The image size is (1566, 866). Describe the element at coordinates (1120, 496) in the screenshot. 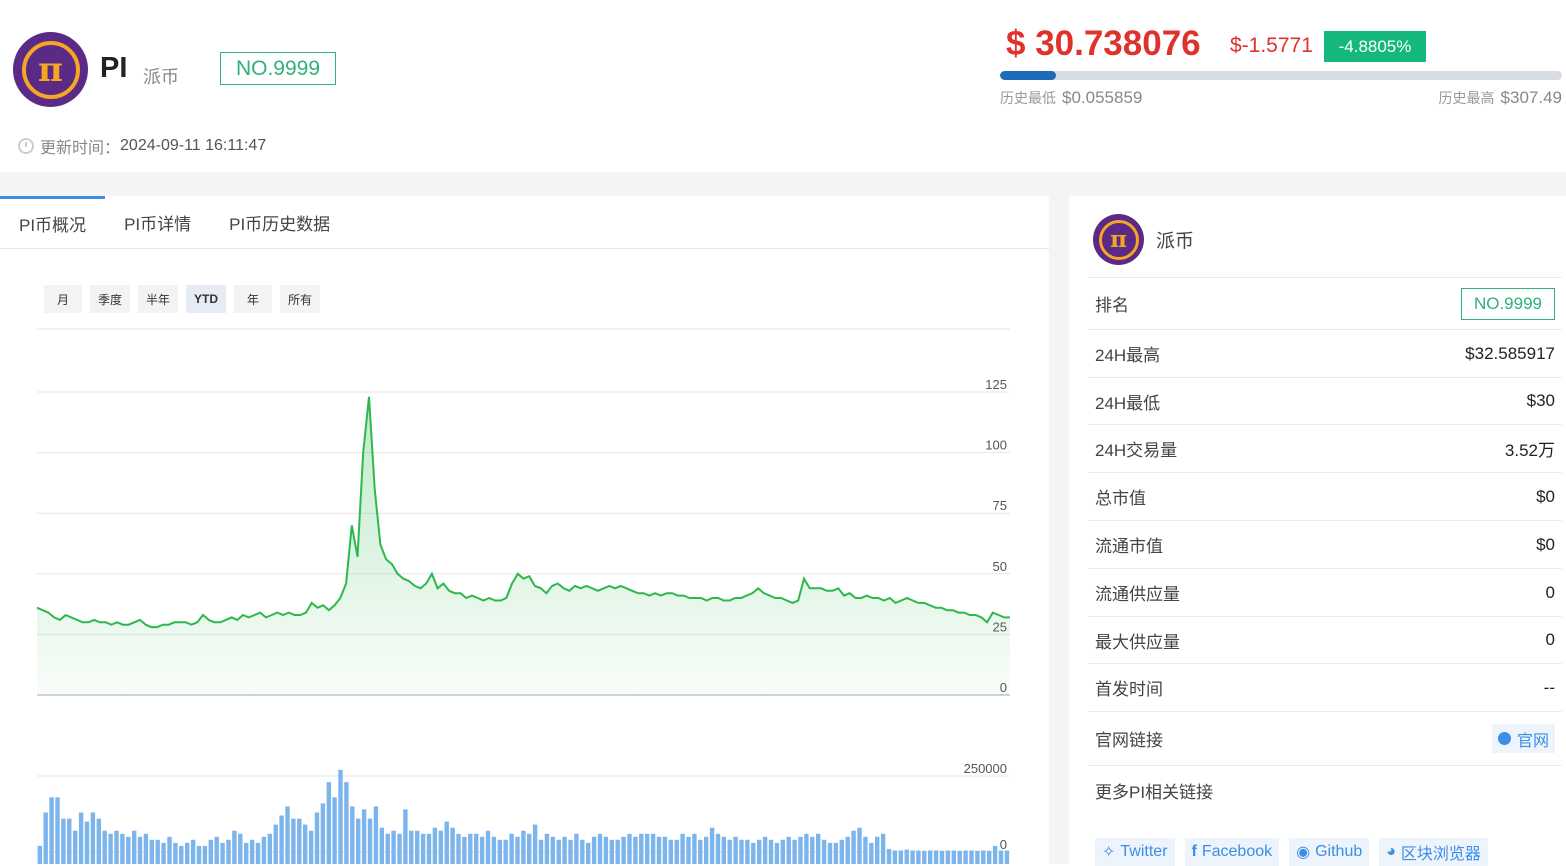

I see `detail-label: 总市值` at that location.